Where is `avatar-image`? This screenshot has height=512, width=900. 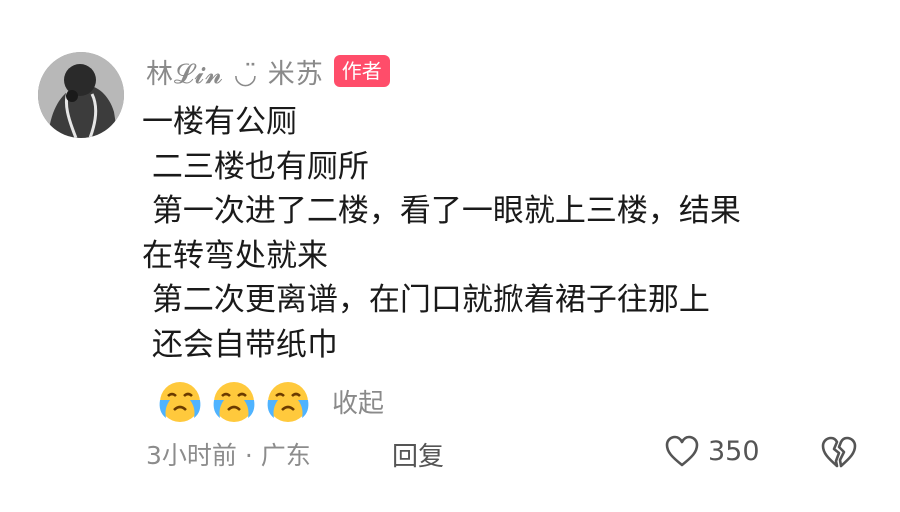 avatar-image is located at coordinates (81, 95).